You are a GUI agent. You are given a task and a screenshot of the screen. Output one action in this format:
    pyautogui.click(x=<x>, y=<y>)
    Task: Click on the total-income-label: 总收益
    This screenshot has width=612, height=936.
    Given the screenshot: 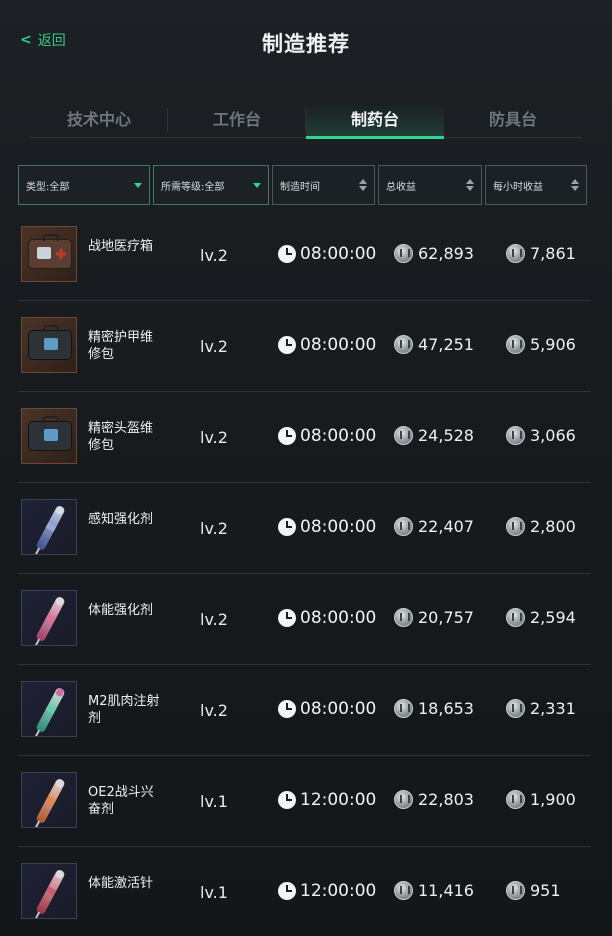 What is the action you would take?
    pyautogui.click(x=401, y=187)
    